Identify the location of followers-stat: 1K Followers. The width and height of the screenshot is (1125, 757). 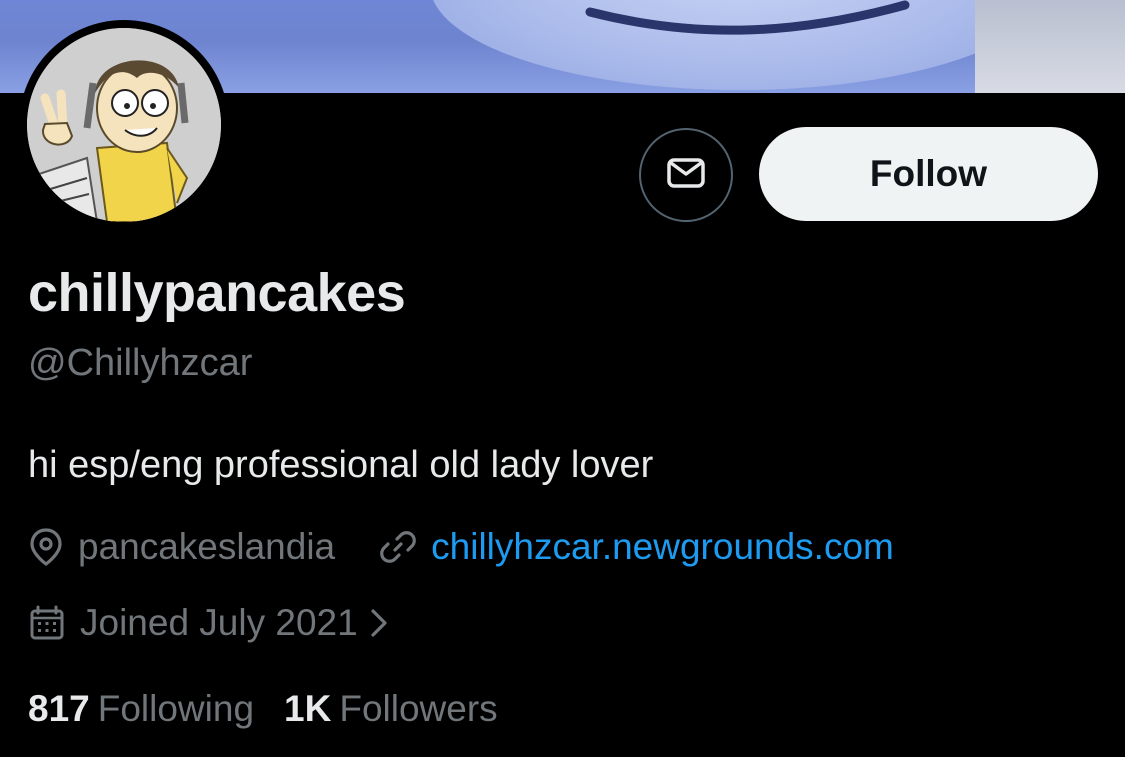
(391, 709).